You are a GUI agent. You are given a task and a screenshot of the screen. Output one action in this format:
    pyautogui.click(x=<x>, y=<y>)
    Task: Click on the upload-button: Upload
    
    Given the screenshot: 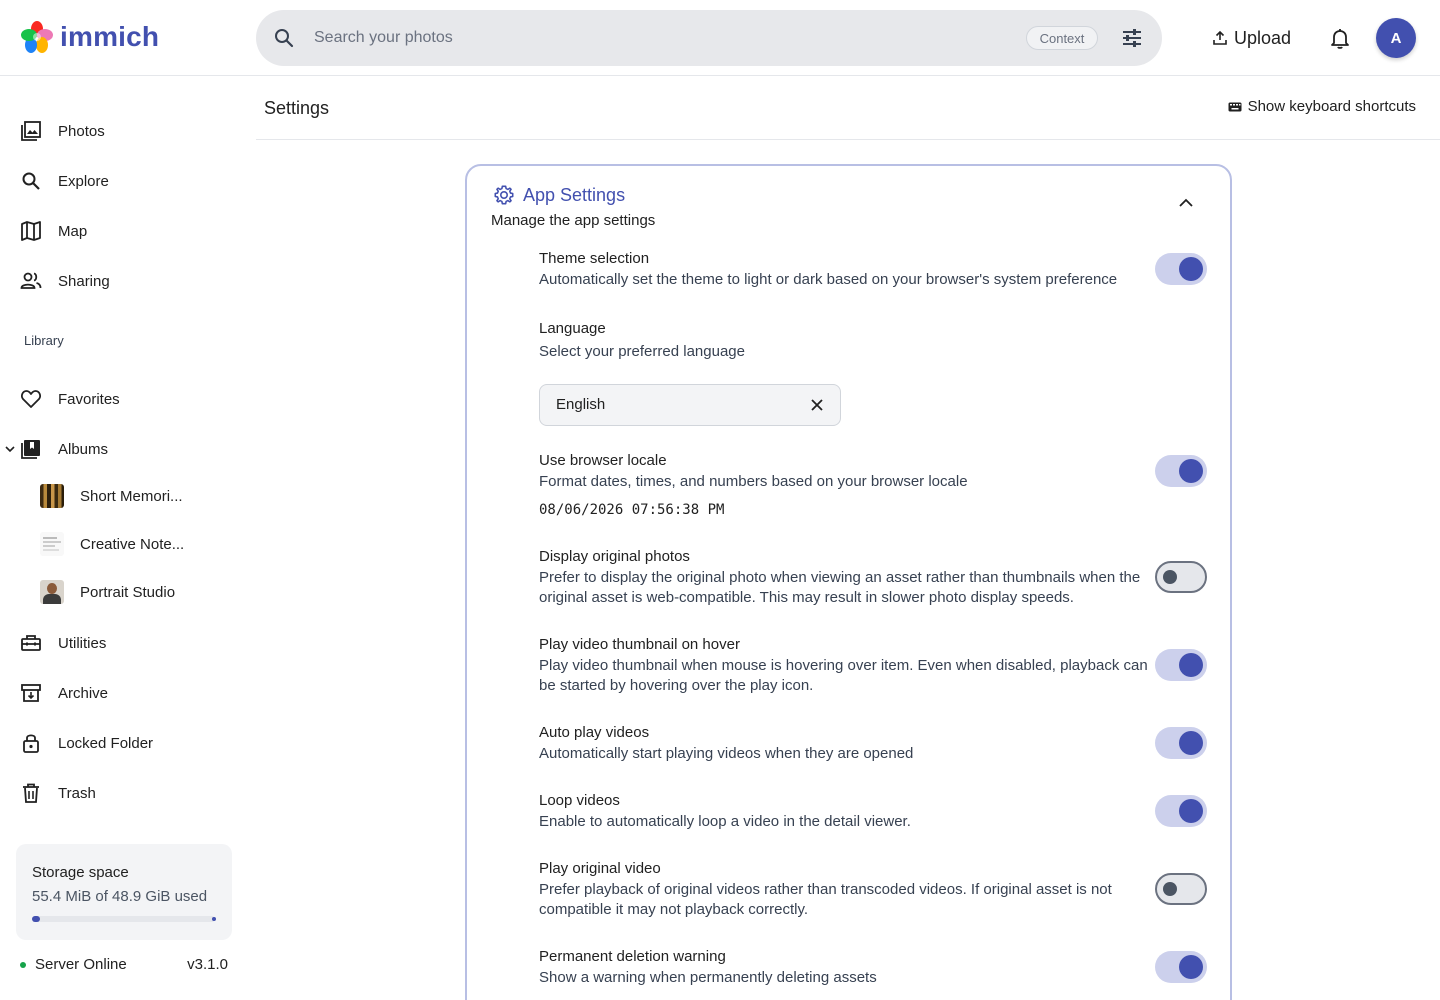 What is the action you would take?
    pyautogui.click(x=1251, y=38)
    